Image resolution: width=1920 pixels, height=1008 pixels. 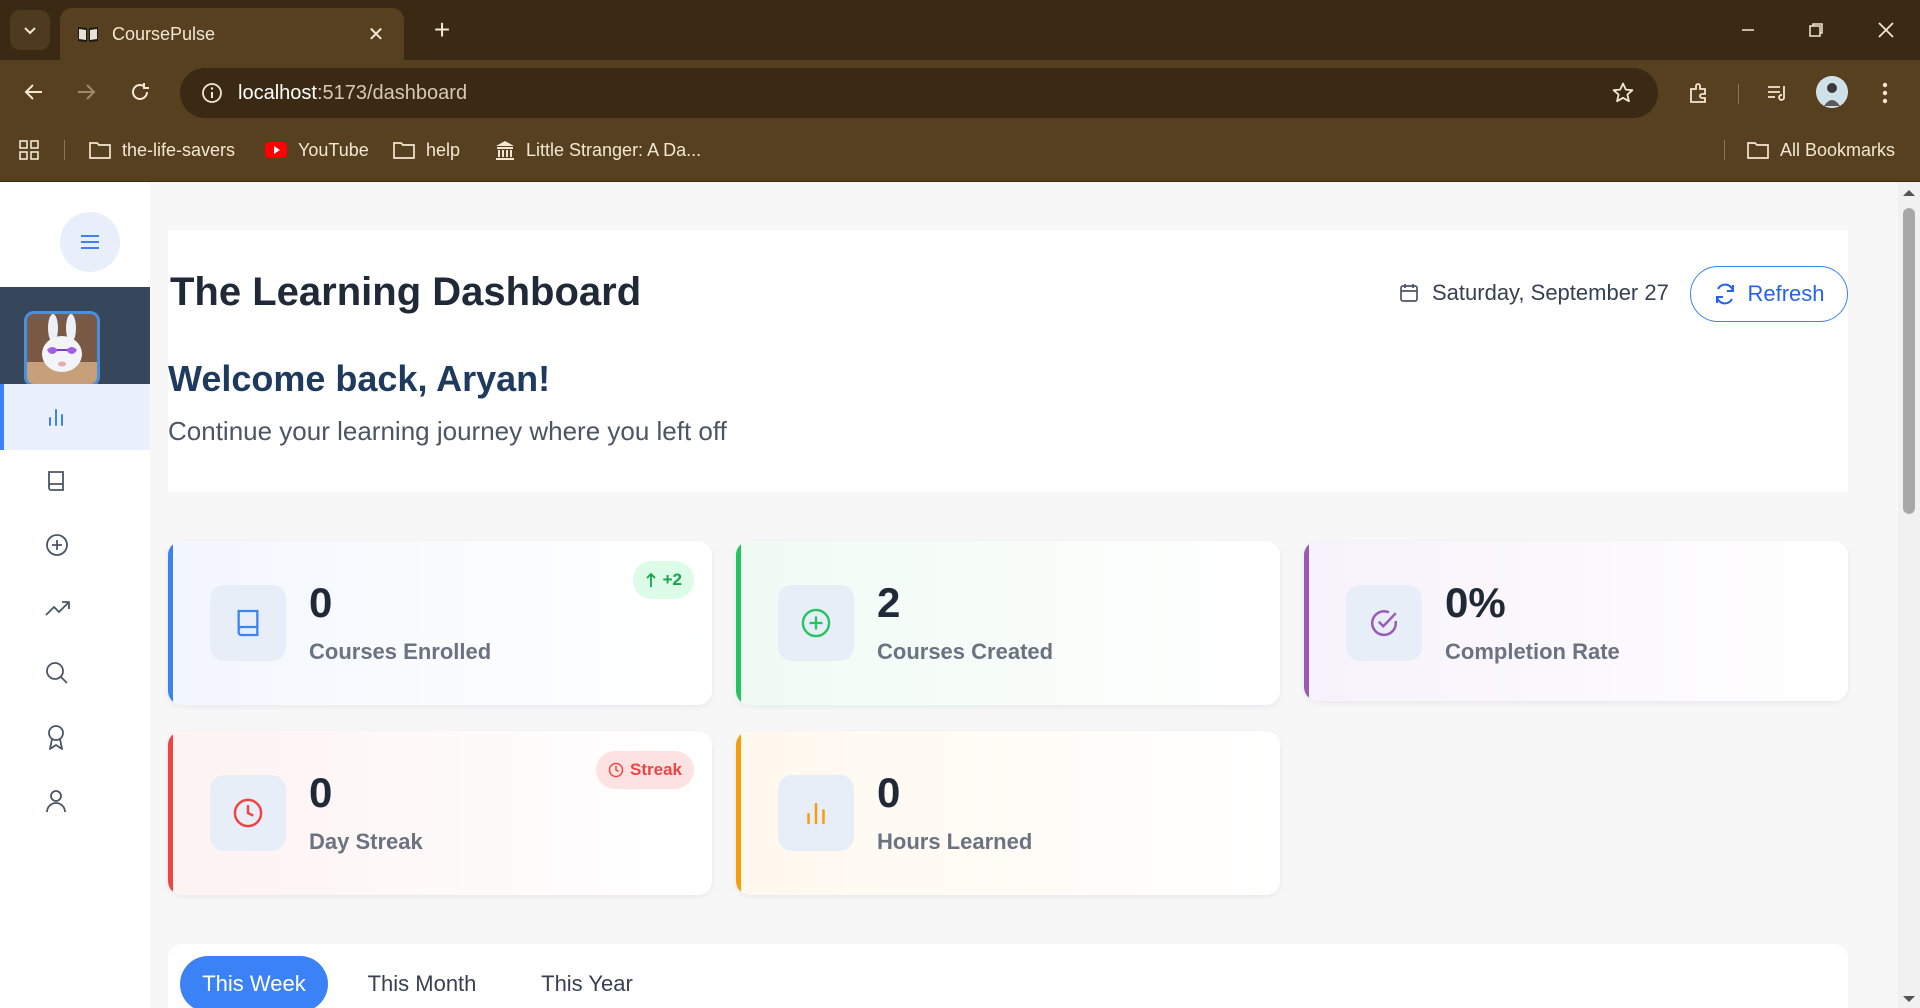 I want to click on close-icon, so click(x=1886, y=30).